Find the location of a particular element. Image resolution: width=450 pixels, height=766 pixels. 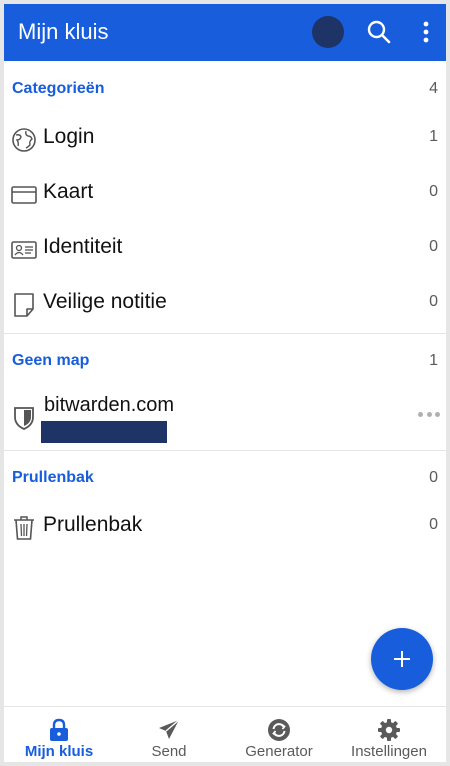

category-count: 1 is located at coordinates (433, 136).